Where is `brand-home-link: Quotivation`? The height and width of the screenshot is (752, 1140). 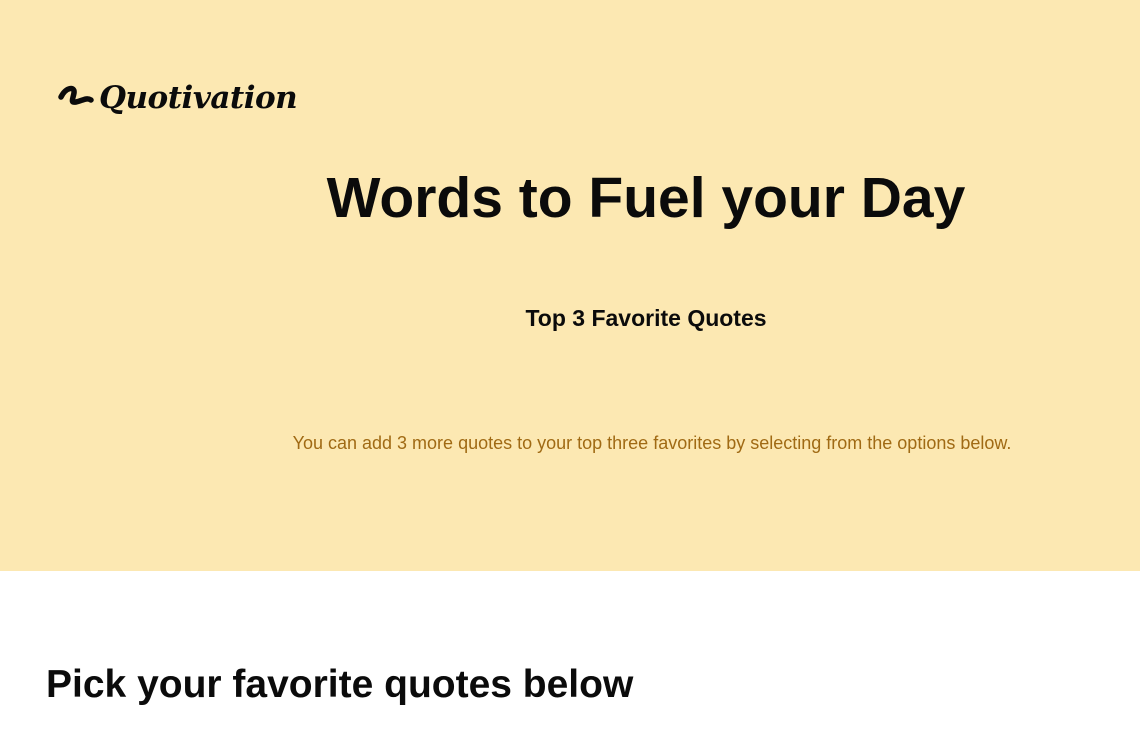 brand-home-link: Quotivation is located at coordinates (178, 96).